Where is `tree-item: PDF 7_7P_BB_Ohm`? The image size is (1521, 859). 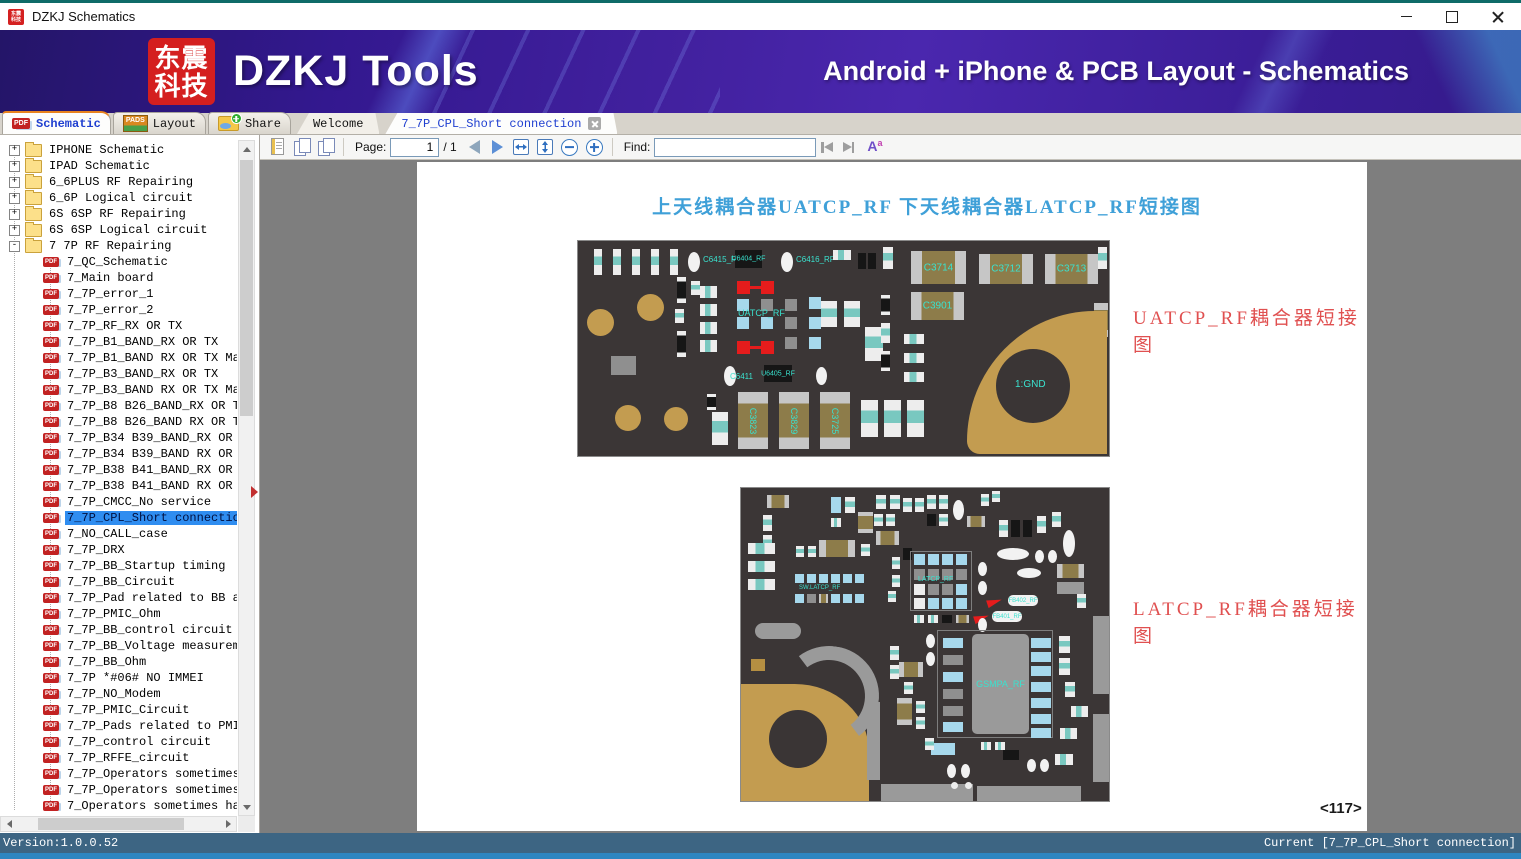
tree-item: PDF 7_7P_BB_Ohm is located at coordinates (118, 662).